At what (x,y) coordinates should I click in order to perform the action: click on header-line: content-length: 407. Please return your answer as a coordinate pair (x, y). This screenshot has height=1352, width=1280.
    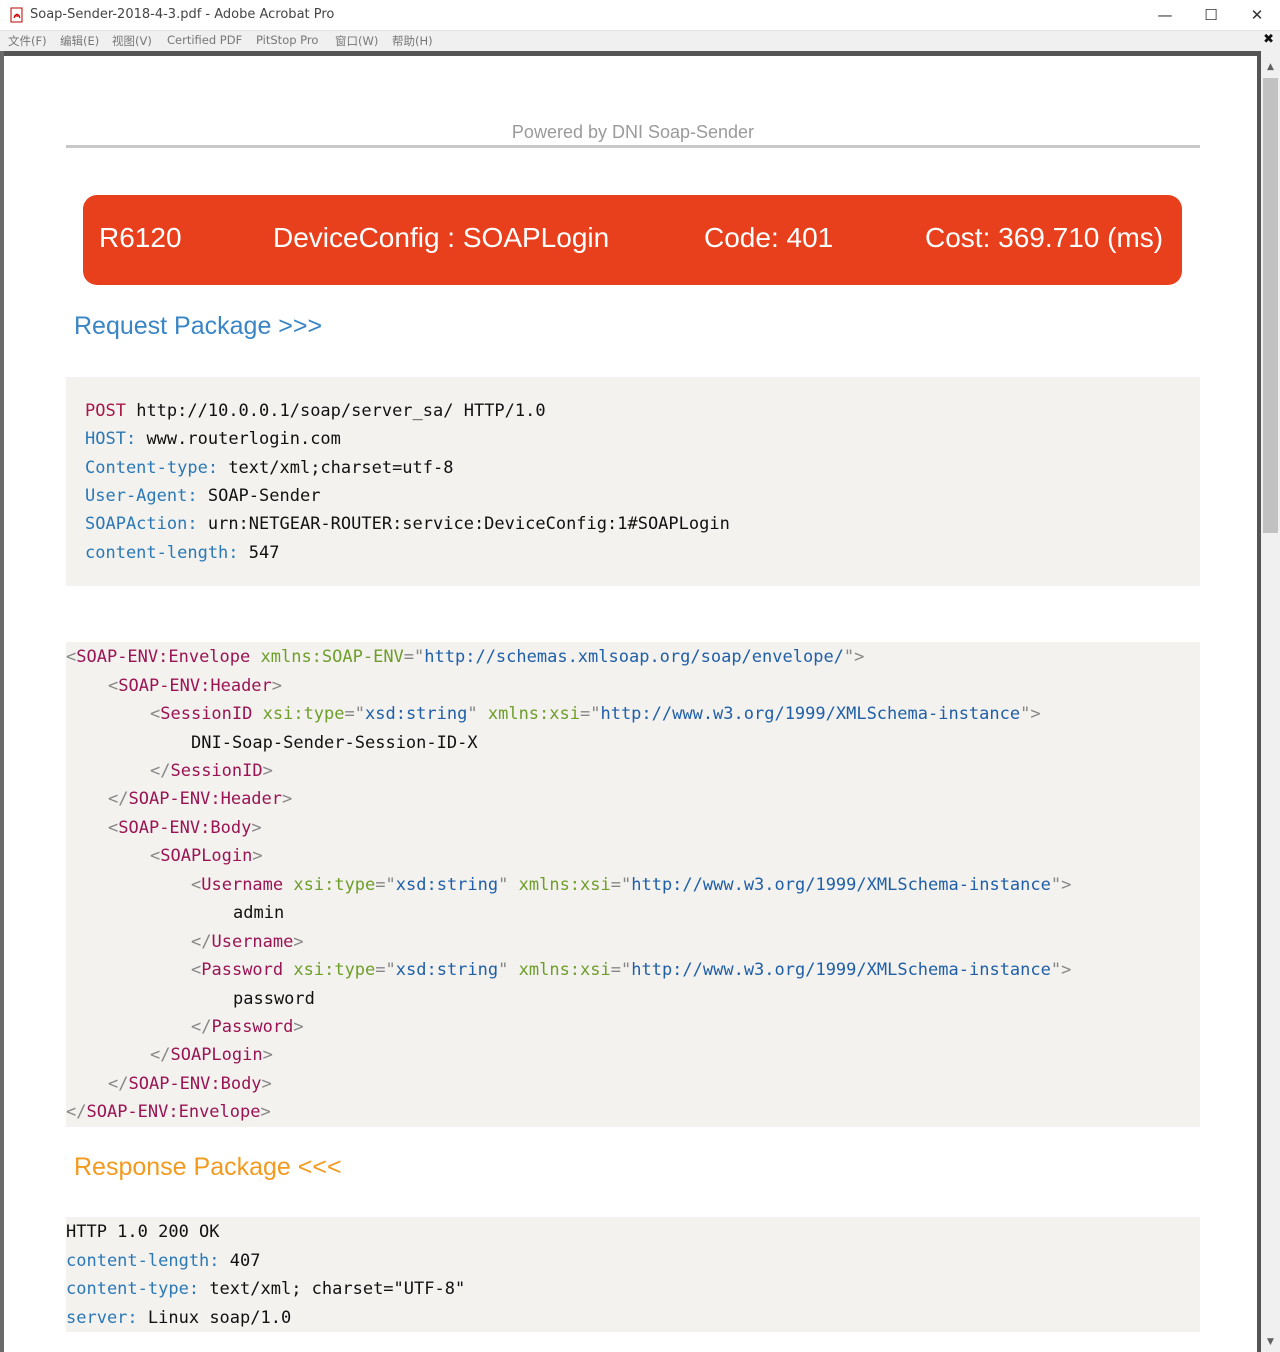
    Looking at the image, I should click on (163, 1261).